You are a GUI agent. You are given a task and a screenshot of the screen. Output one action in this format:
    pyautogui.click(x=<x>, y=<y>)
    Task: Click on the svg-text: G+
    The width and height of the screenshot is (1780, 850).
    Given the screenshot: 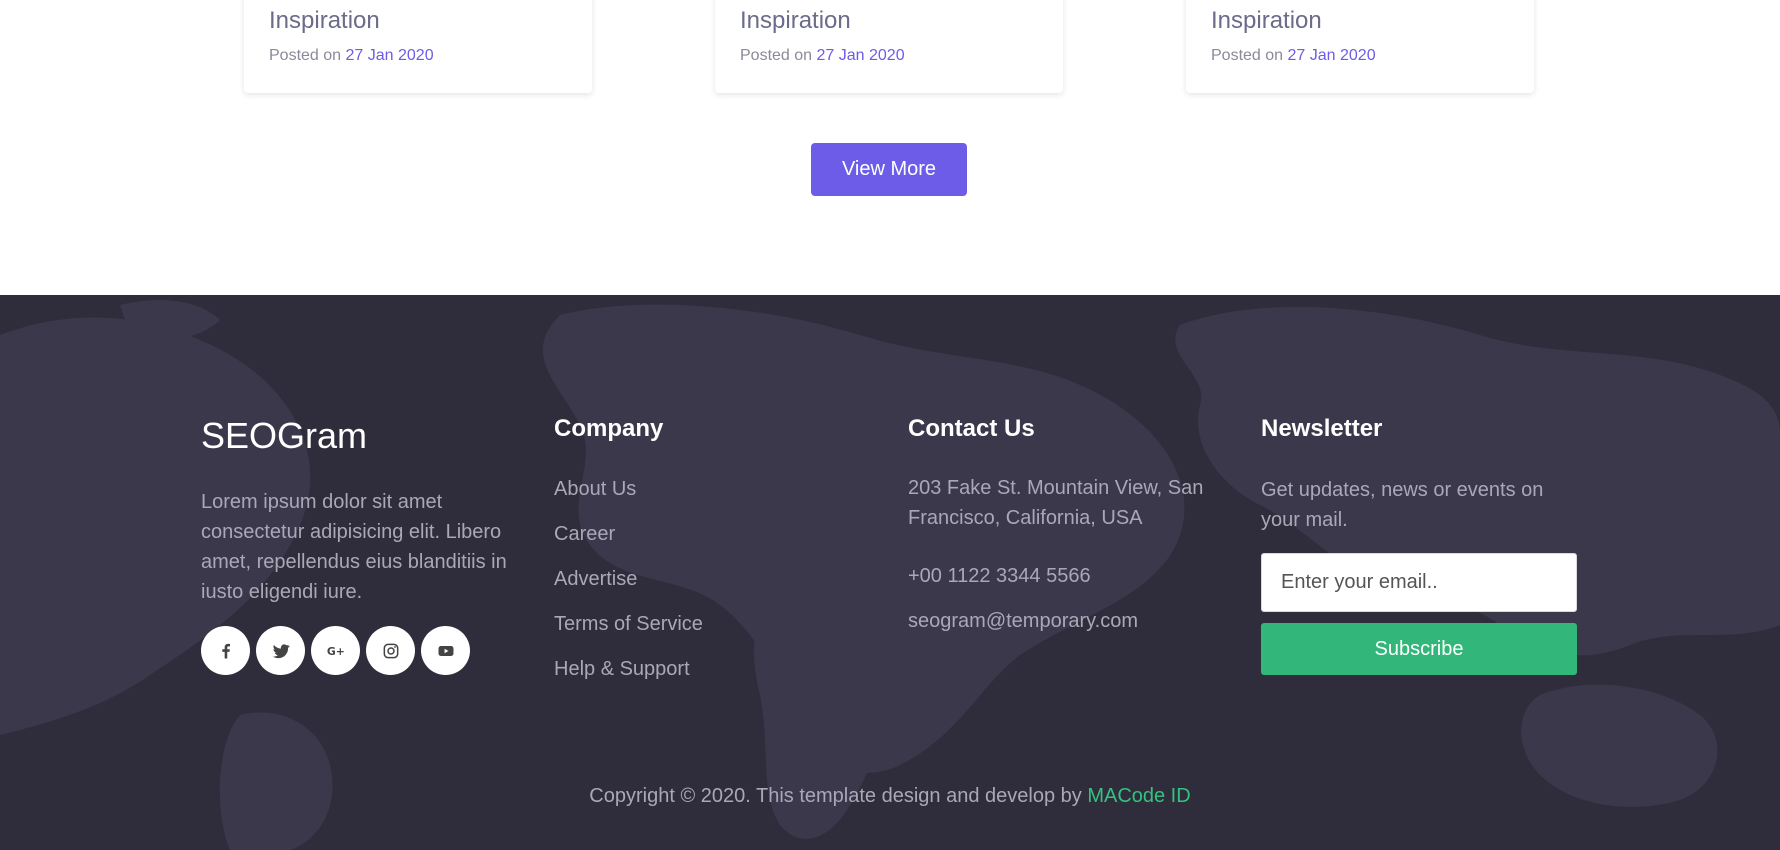 What is the action you would take?
    pyautogui.click(x=335, y=651)
    